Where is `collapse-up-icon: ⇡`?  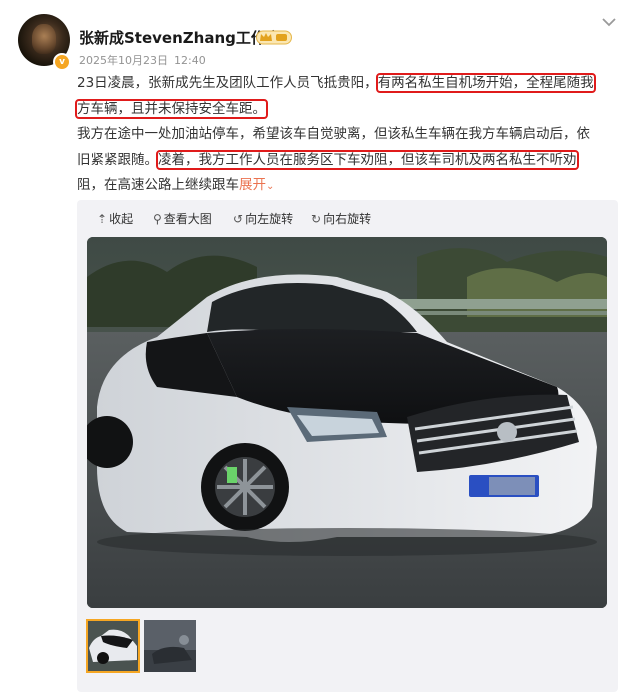 collapse-up-icon: ⇡ is located at coordinates (102, 219).